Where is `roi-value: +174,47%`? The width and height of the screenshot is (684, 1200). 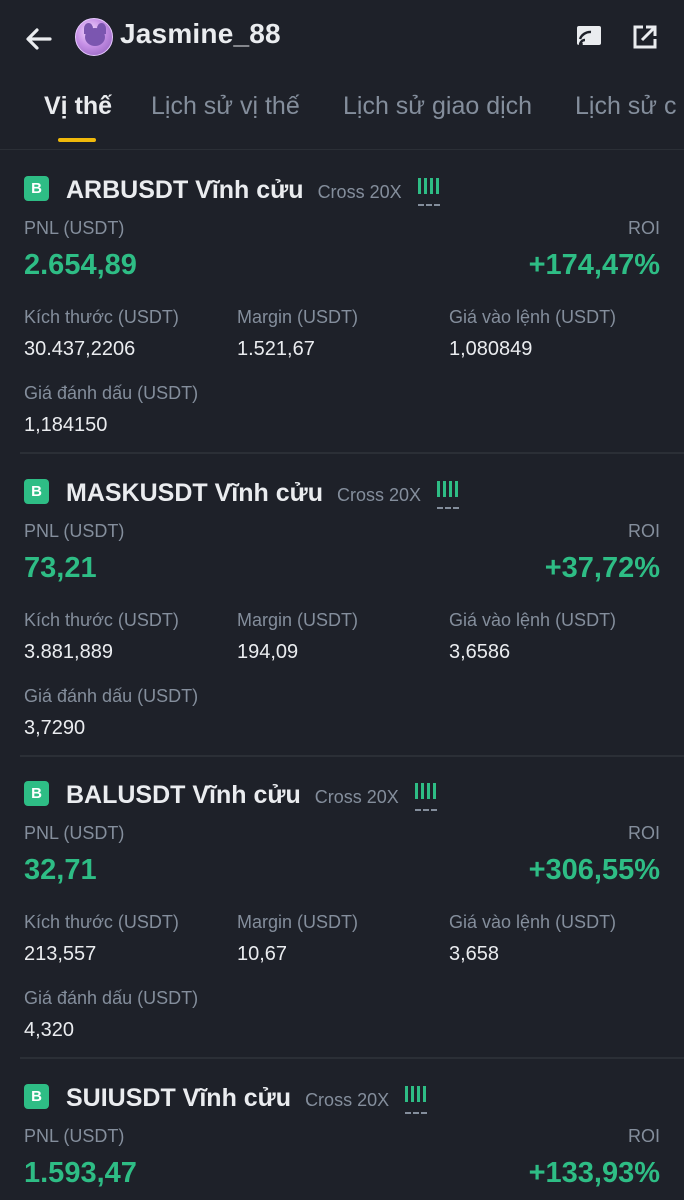 roi-value: +174,47% is located at coordinates (594, 265).